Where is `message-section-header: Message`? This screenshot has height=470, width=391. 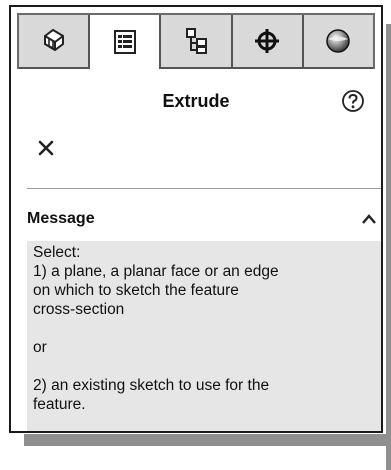
message-section-header: Message is located at coordinates (204, 220).